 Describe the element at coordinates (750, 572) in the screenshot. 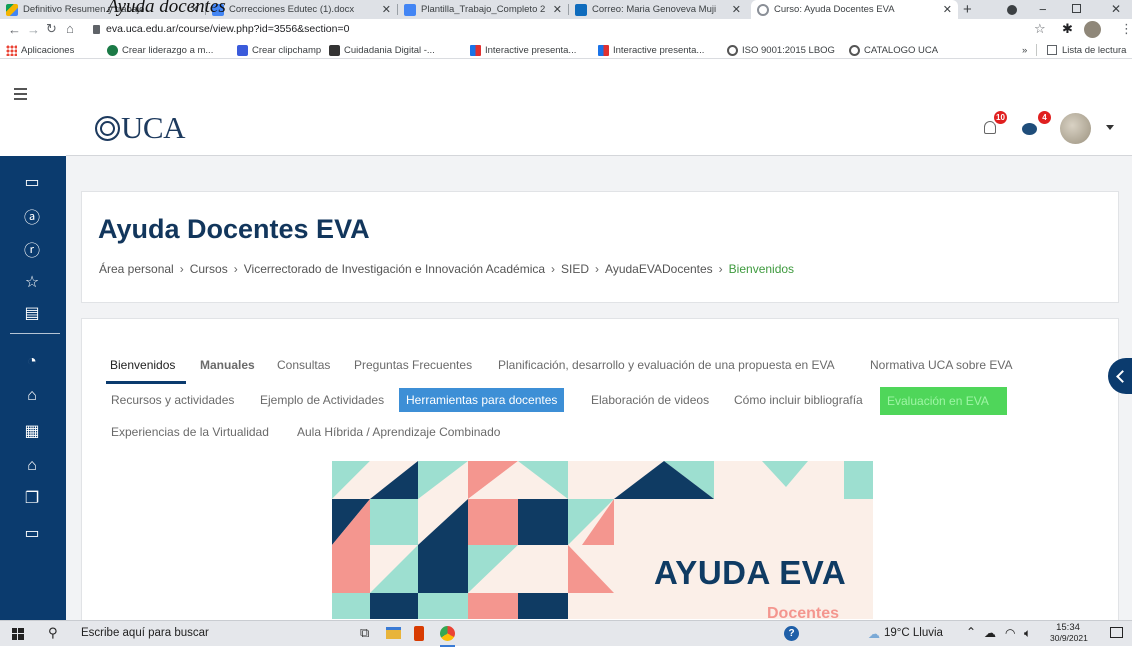

I see `banner-title: AYUDA EVA` at that location.